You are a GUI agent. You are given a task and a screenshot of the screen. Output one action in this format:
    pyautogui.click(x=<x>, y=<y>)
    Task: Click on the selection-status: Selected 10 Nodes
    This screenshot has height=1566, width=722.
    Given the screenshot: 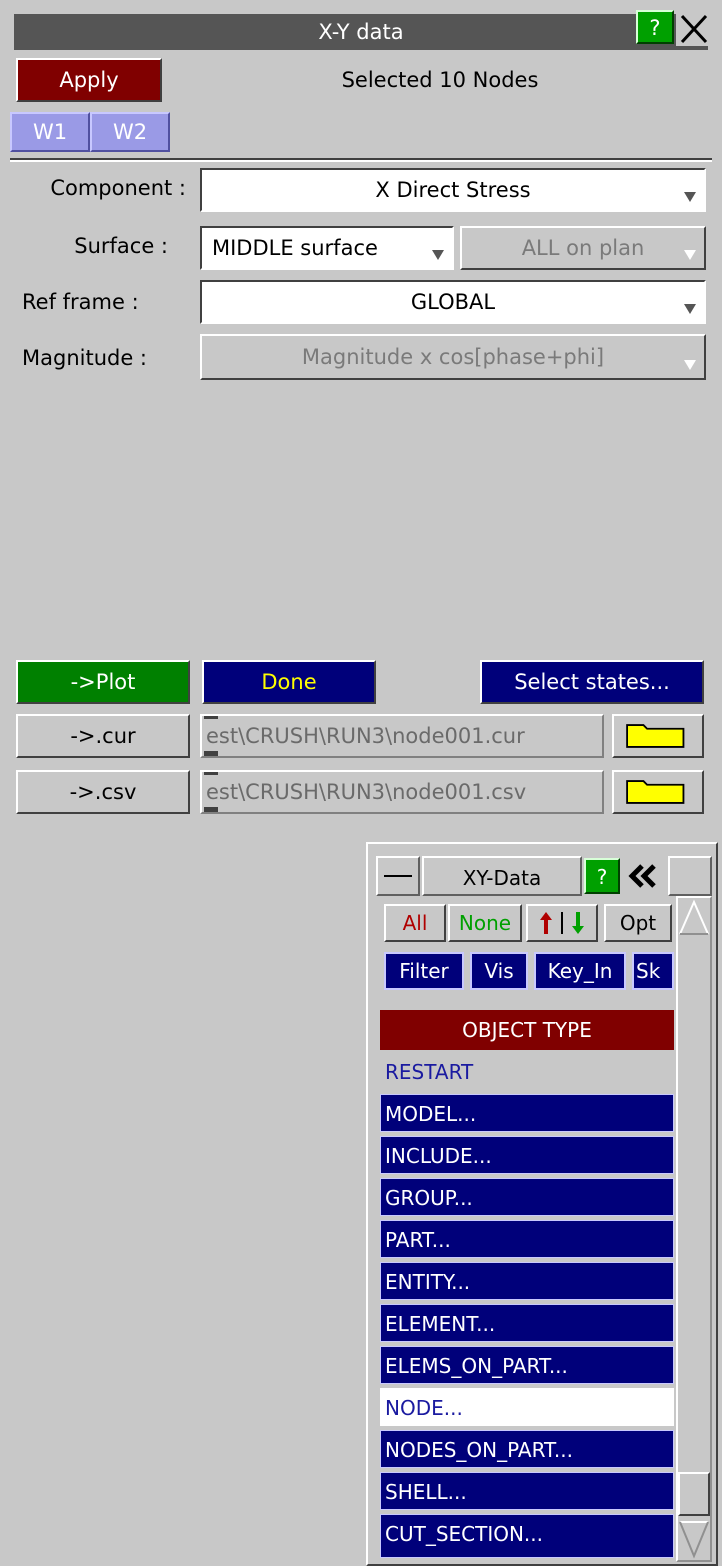 What is the action you would take?
    pyautogui.click(x=440, y=80)
    